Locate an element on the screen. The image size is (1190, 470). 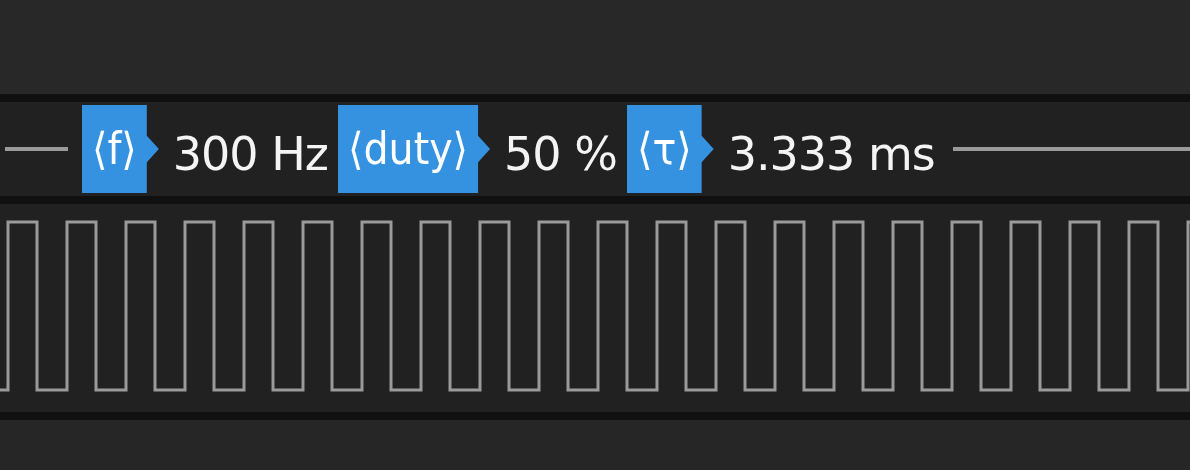
measurement-tag: ⟨f⟩ is located at coordinates (120, 149).